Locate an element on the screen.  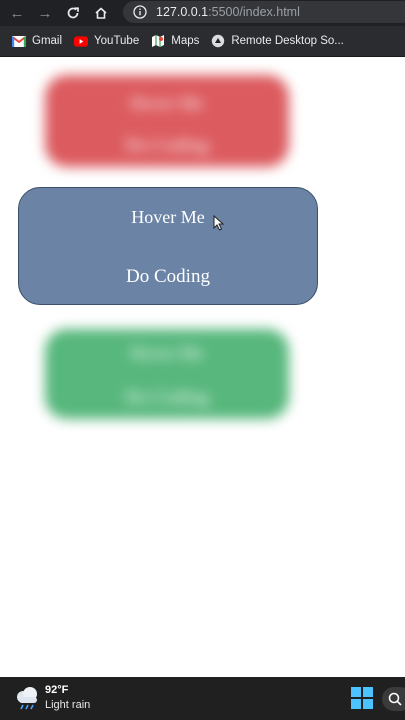
url-text: 127.0.0.1:5500/index.html is located at coordinates (228, 12).